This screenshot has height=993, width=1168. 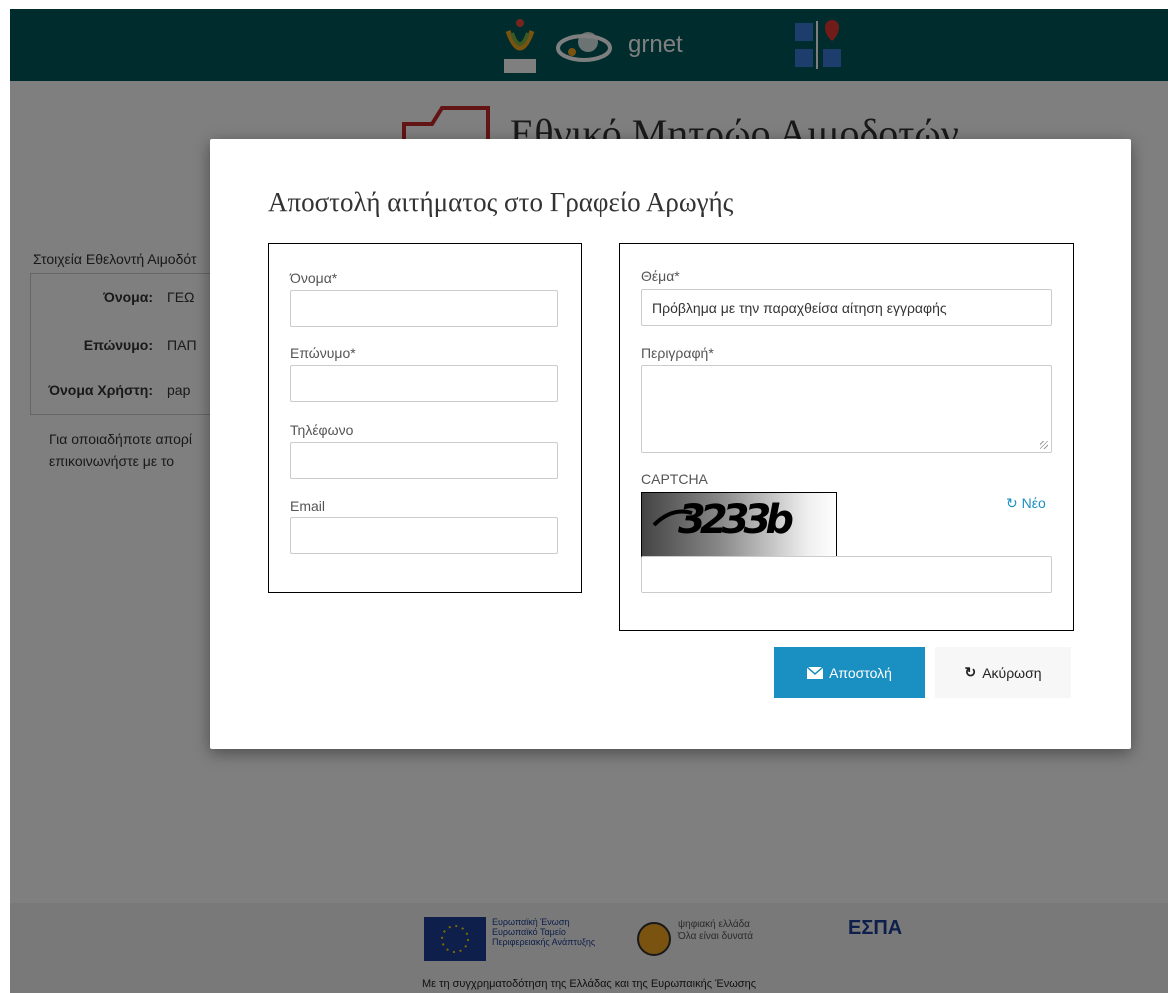 What do you see at coordinates (860, 672) in the screenshot?
I see `send-button-label: Αποστολή` at bounding box center [860, 672].